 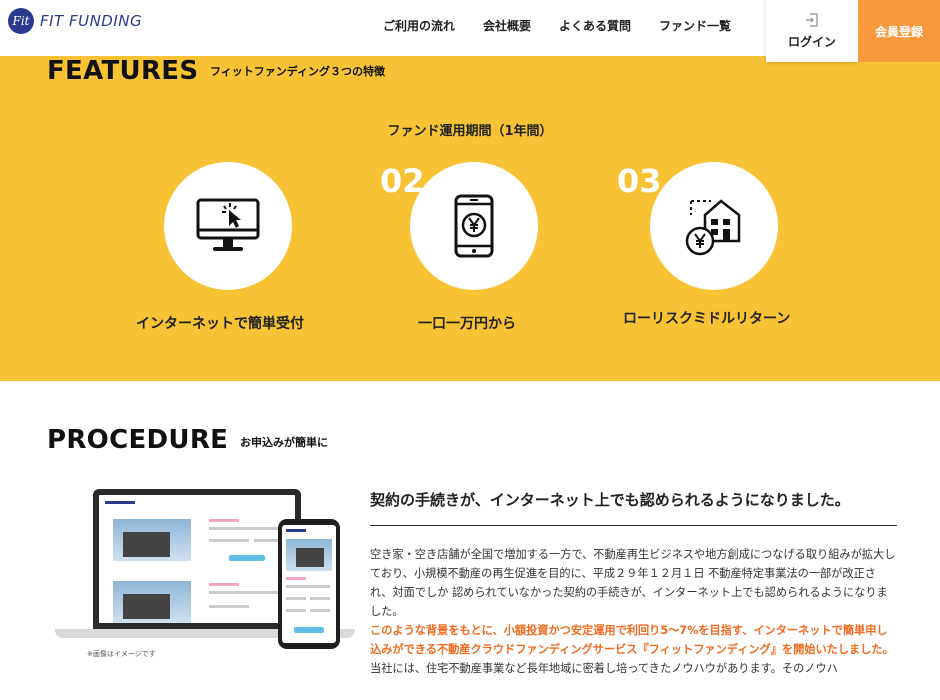 I want to click on nav-link-company: 会社概要, so click(x=507, y=25).